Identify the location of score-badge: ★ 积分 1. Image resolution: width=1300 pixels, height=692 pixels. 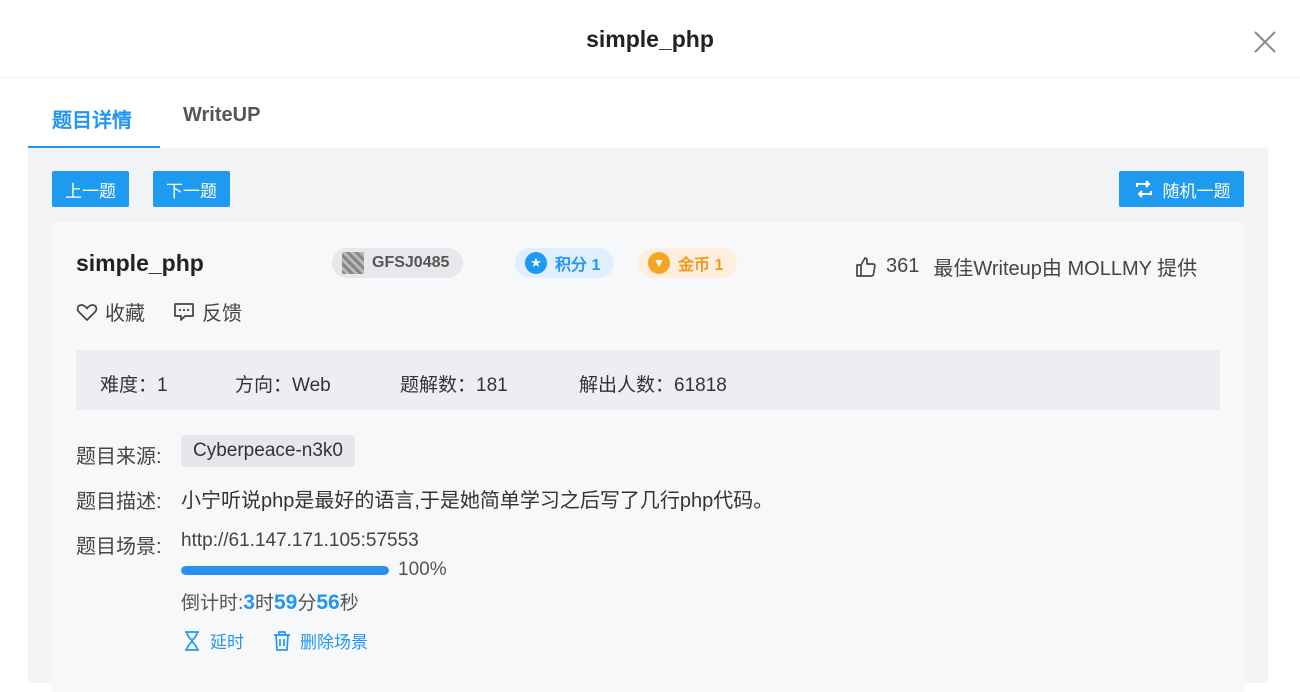
(565, 263).